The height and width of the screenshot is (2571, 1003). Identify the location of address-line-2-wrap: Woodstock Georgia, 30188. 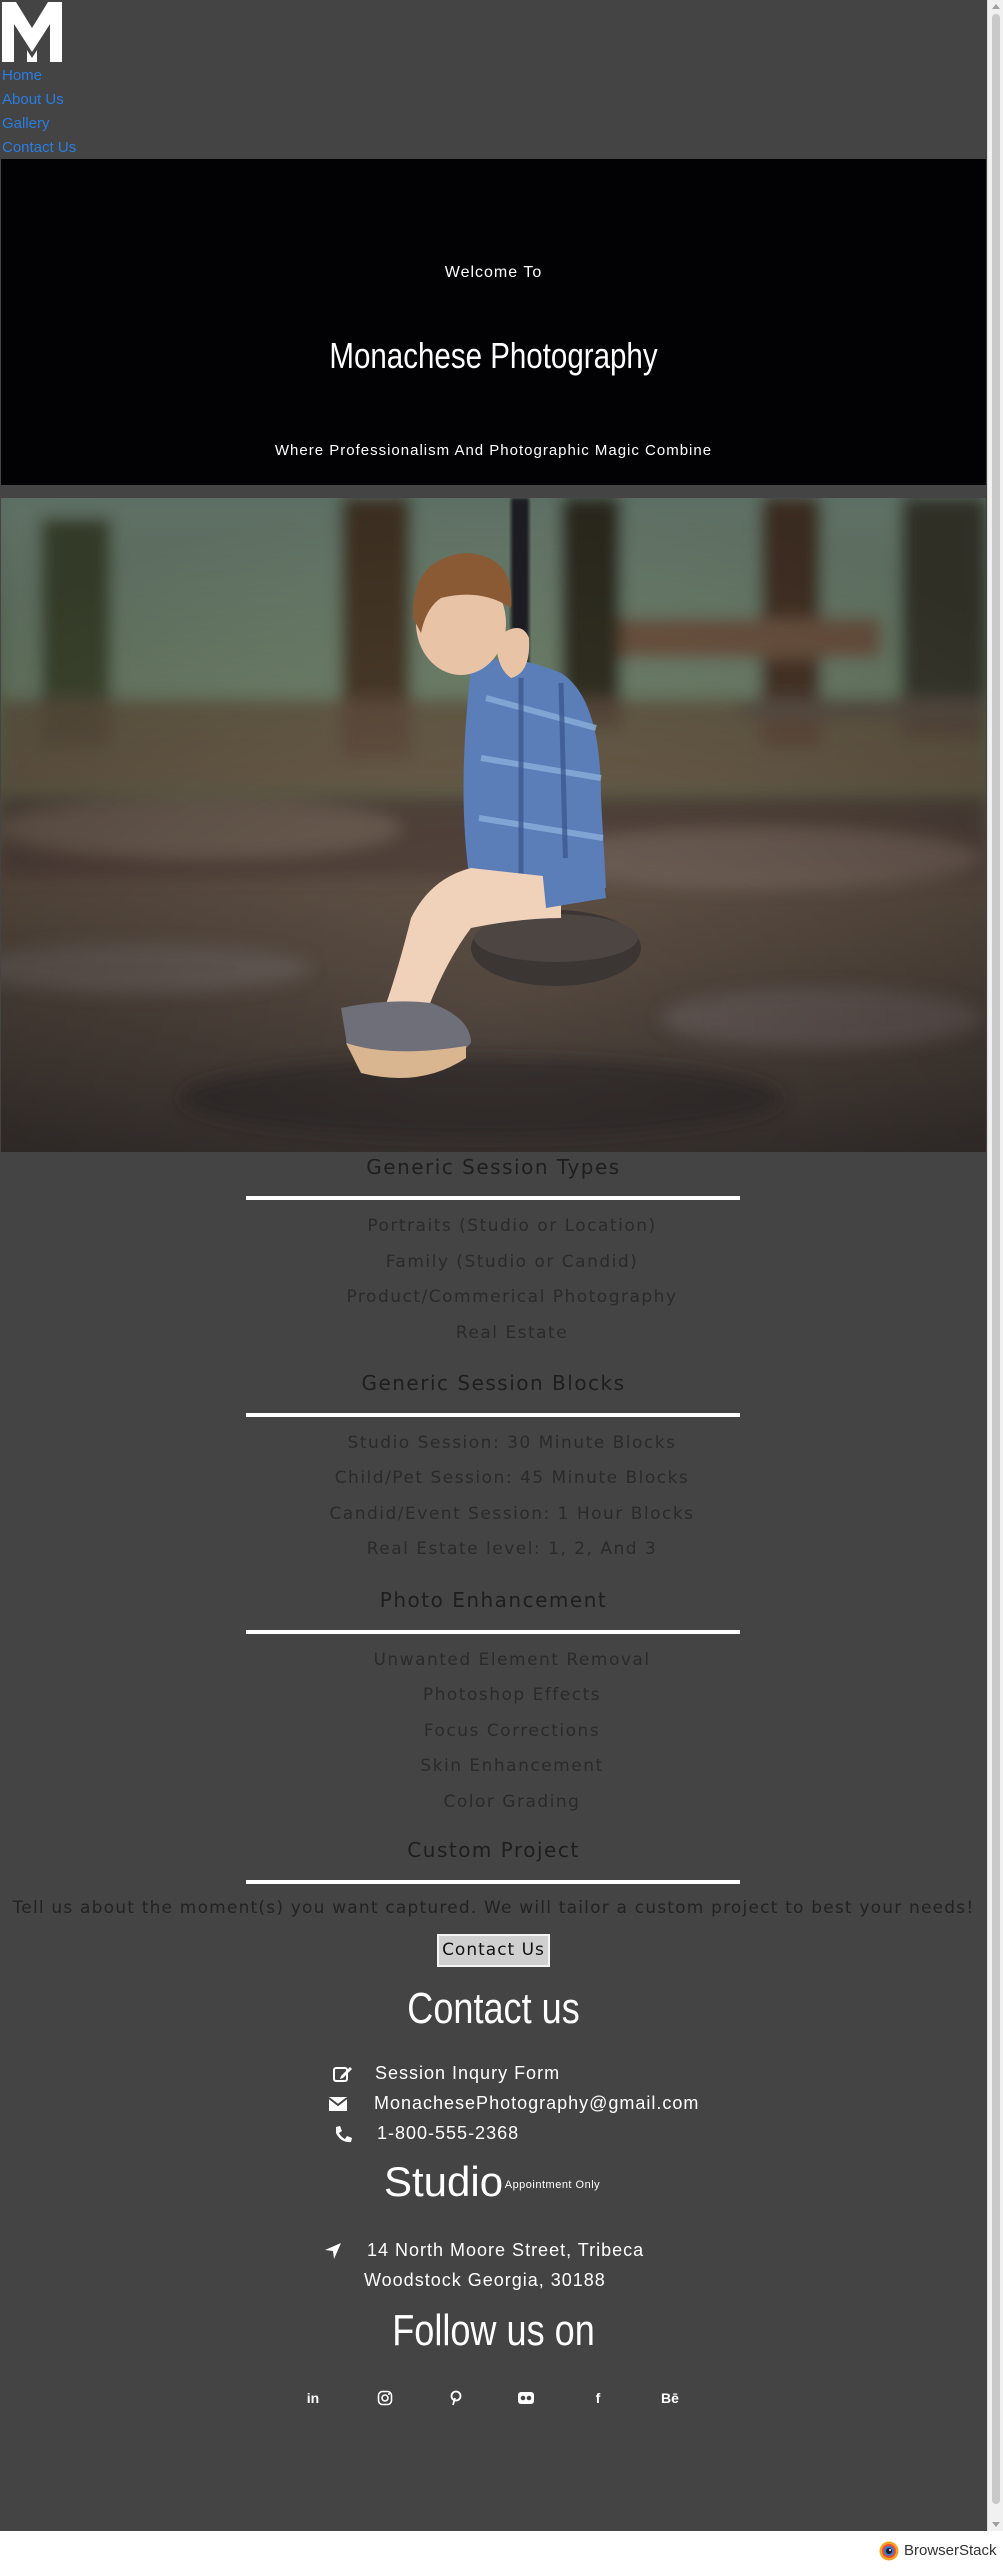
(524, 2283).